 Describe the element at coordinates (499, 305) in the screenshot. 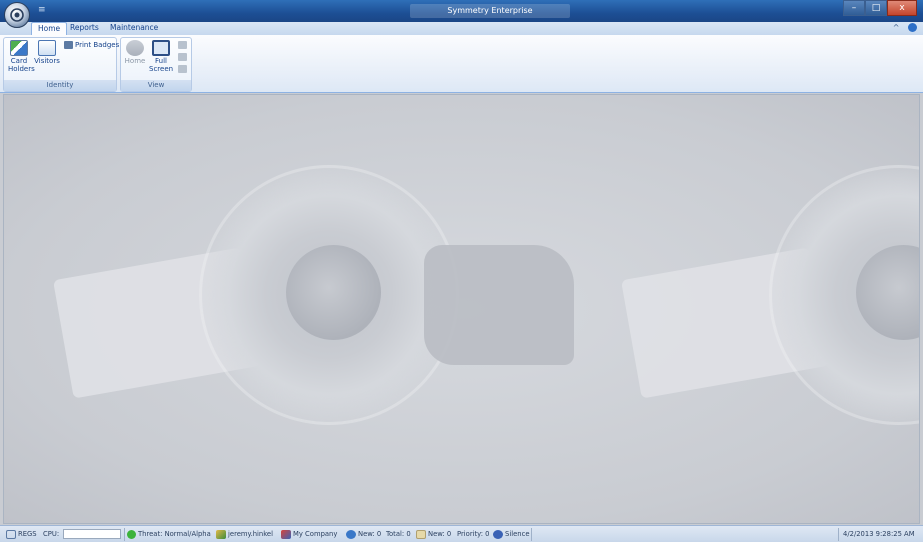

I see `watermark-hand` at that location.